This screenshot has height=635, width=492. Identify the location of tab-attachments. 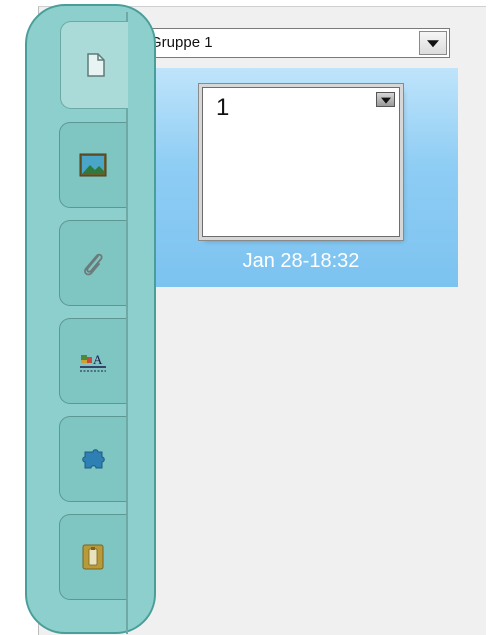
(92, 263).